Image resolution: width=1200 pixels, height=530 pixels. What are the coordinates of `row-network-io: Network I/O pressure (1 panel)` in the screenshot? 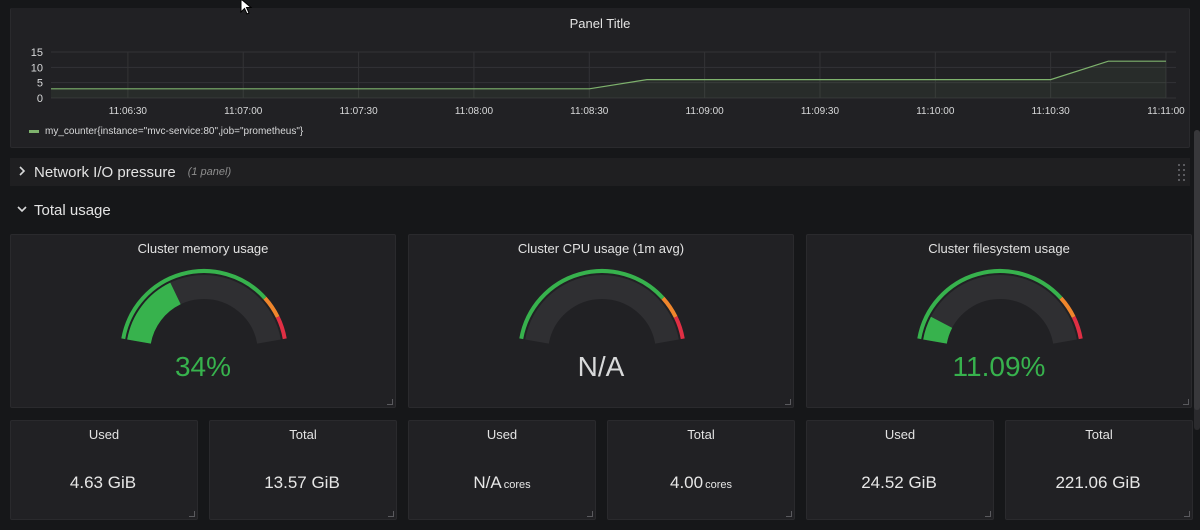 It's located at (600, 172).